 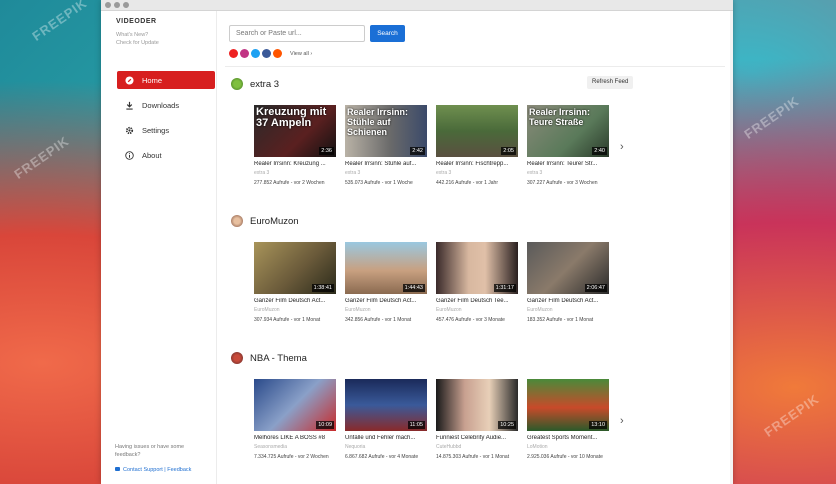 What do you see at coordinates (479, 85) in the screenshot?
I see `section-header: extra 3 Refresh Feed` at bounding box center [479, 85].